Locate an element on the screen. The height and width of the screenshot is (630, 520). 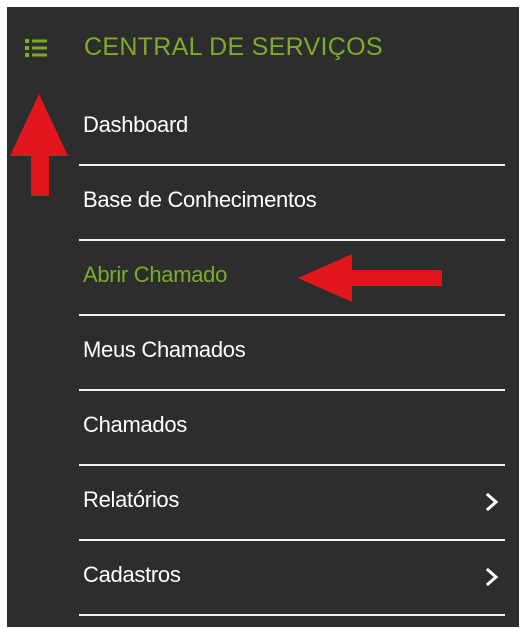
sidebar-item-label: Abrir Chamado is located at coordinates (155, 274).